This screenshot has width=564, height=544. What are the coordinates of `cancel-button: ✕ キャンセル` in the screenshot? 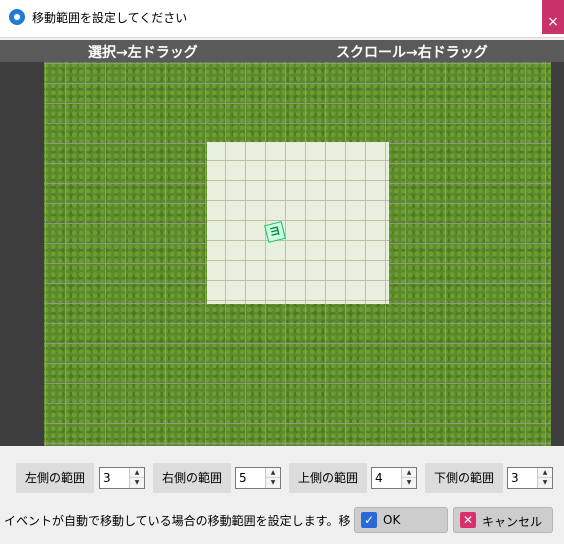 It's located at (503, 520).